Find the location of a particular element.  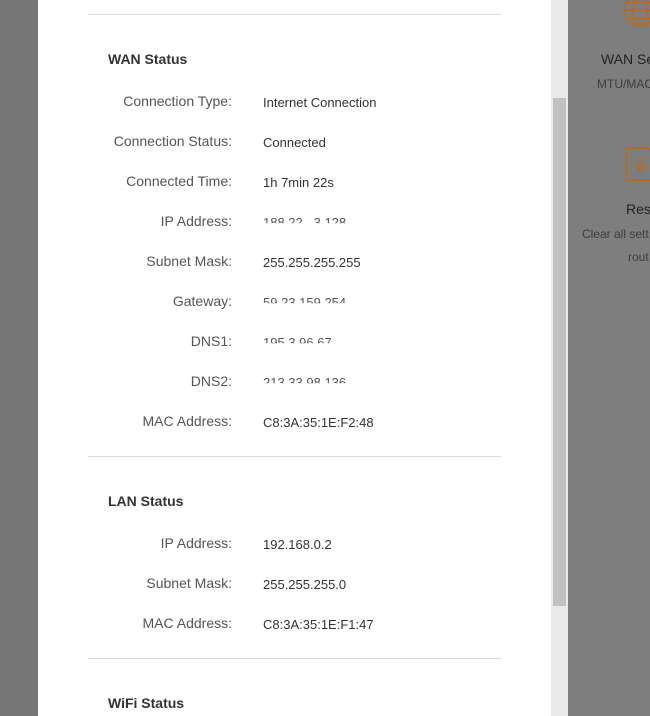

lan-mac-address-label: MAC Address: is located at coordinates (187, 623).